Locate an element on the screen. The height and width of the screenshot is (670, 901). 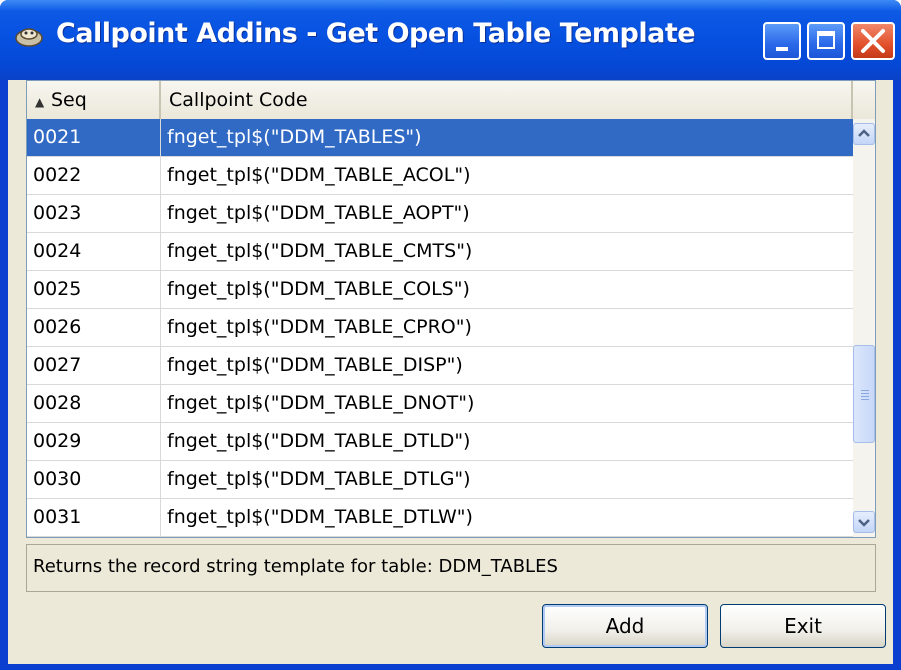
cell-callpoint-code: fnget_tpl$("DDM_TABLE_DNOT") is located at coordinates (321, 403).